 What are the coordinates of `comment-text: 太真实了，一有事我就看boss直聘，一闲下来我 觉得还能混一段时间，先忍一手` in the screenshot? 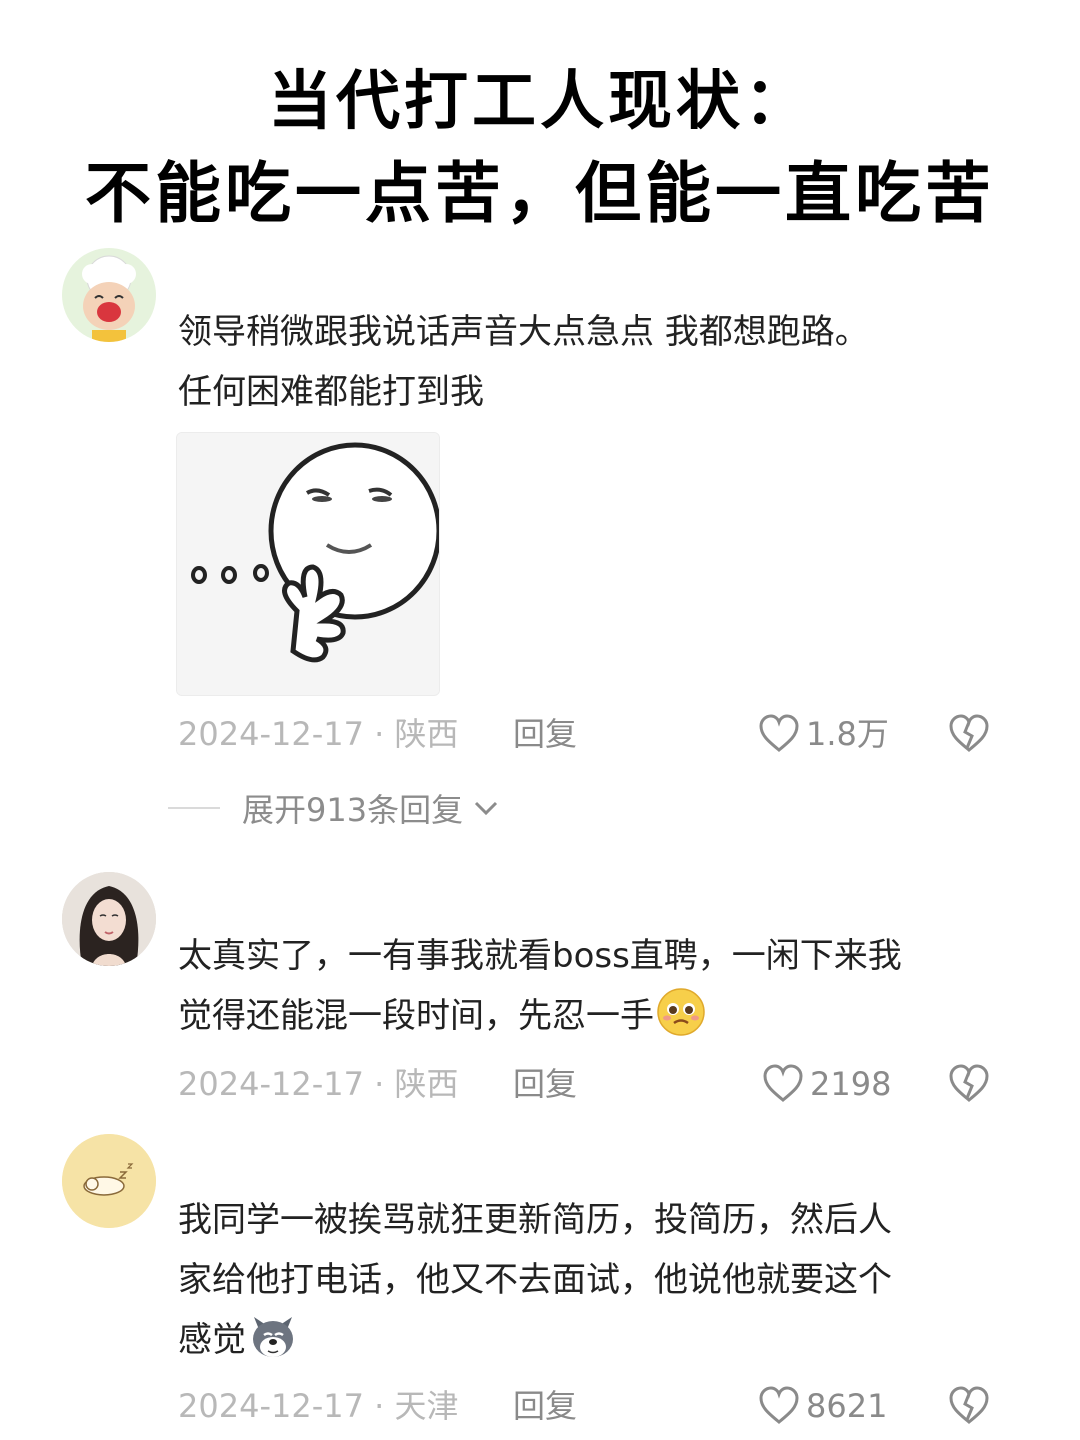 It's located at (593, 986).